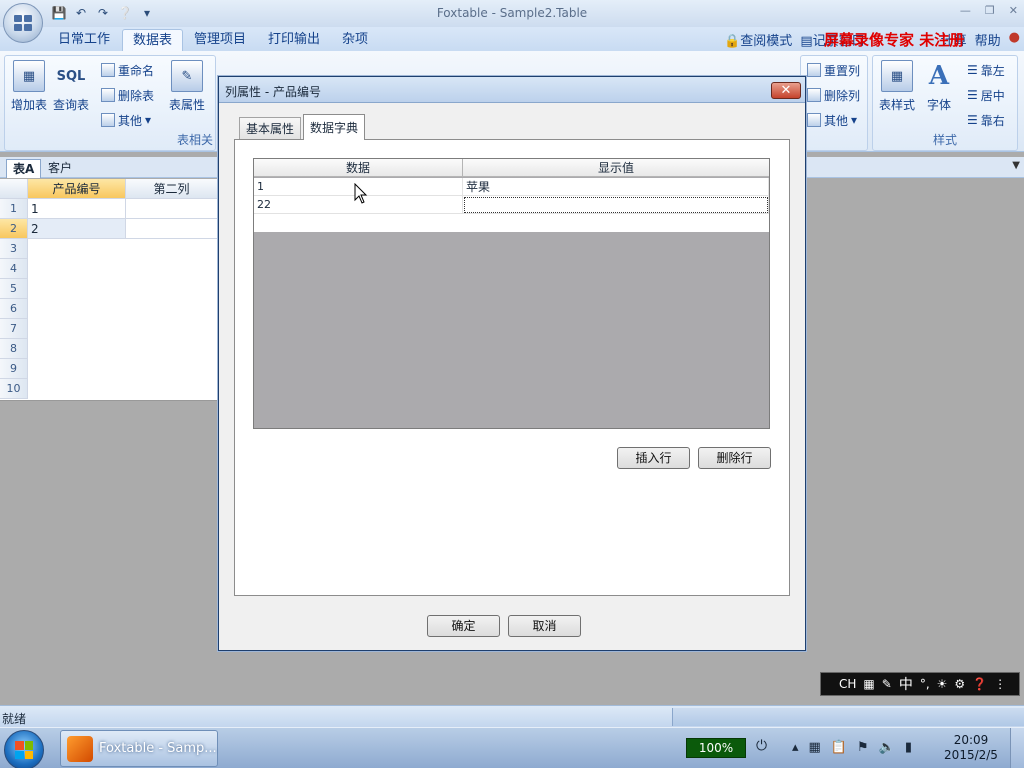 The height and width of the screenshot is (768, 1024). Describe the element at coordinates (896, 105) in the screenshot. I see `table-style-label: 表样式` at that location.